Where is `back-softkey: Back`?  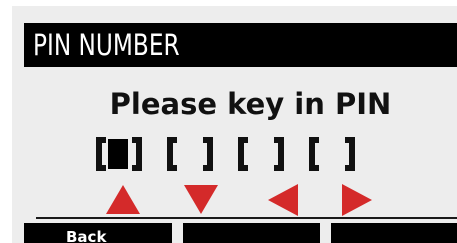 back-softkey: Back is located at coordinates (98, 233).